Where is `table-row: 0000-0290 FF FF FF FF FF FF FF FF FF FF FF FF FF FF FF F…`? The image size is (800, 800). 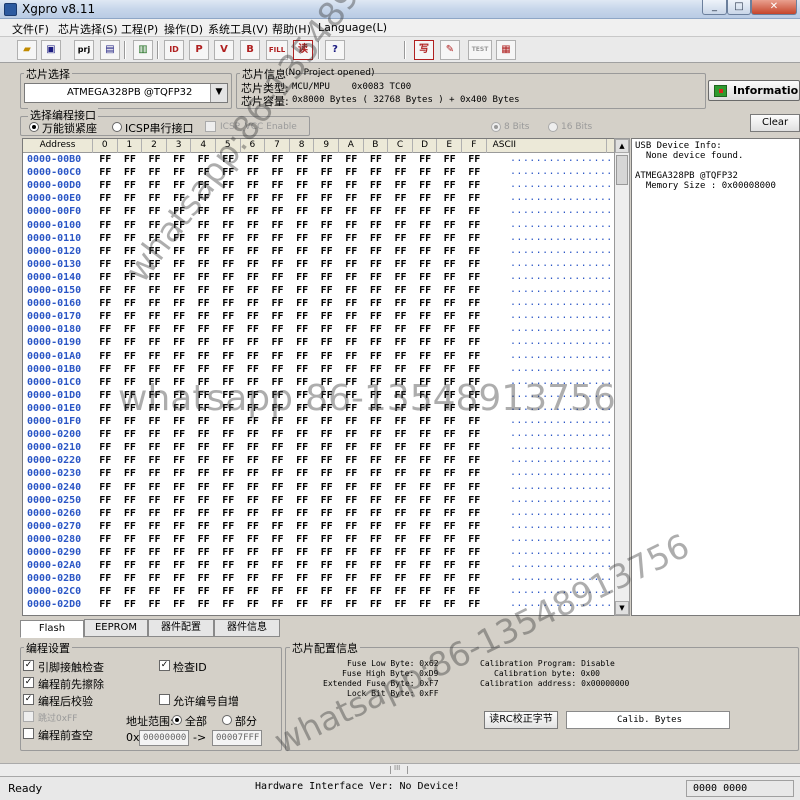 table-row: 0000-0290 FF FF FF FF FF FF FF FF FF FF FF FF FF FF FF F… is located at coordinates (319, 552).